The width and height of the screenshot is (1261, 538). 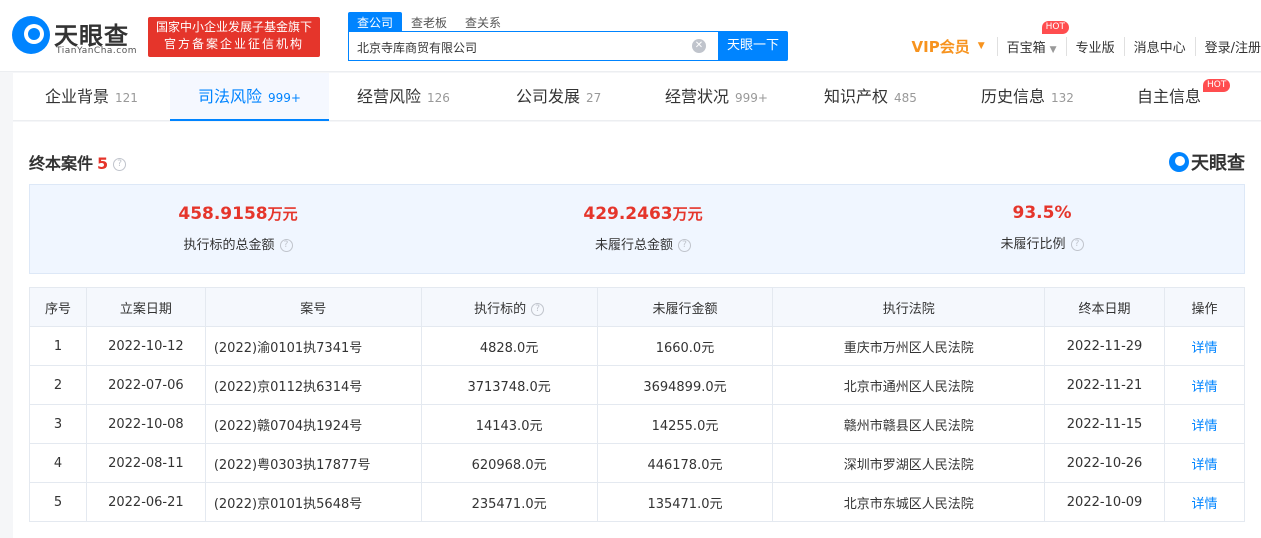 I want to click on cell-final-date: 2022-10-26, so click(x=1105, y=463).